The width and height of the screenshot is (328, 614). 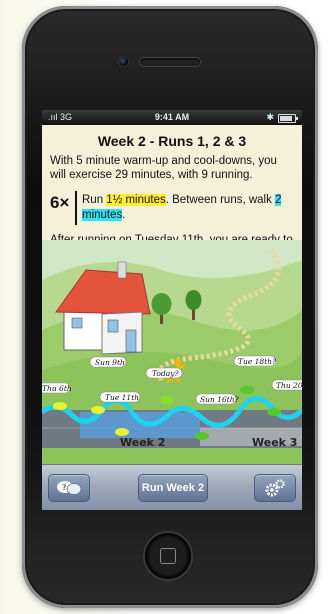 I want to click on page-title: Week 2 - Runs 1, 2 & 3, so click(x=172, y=141).